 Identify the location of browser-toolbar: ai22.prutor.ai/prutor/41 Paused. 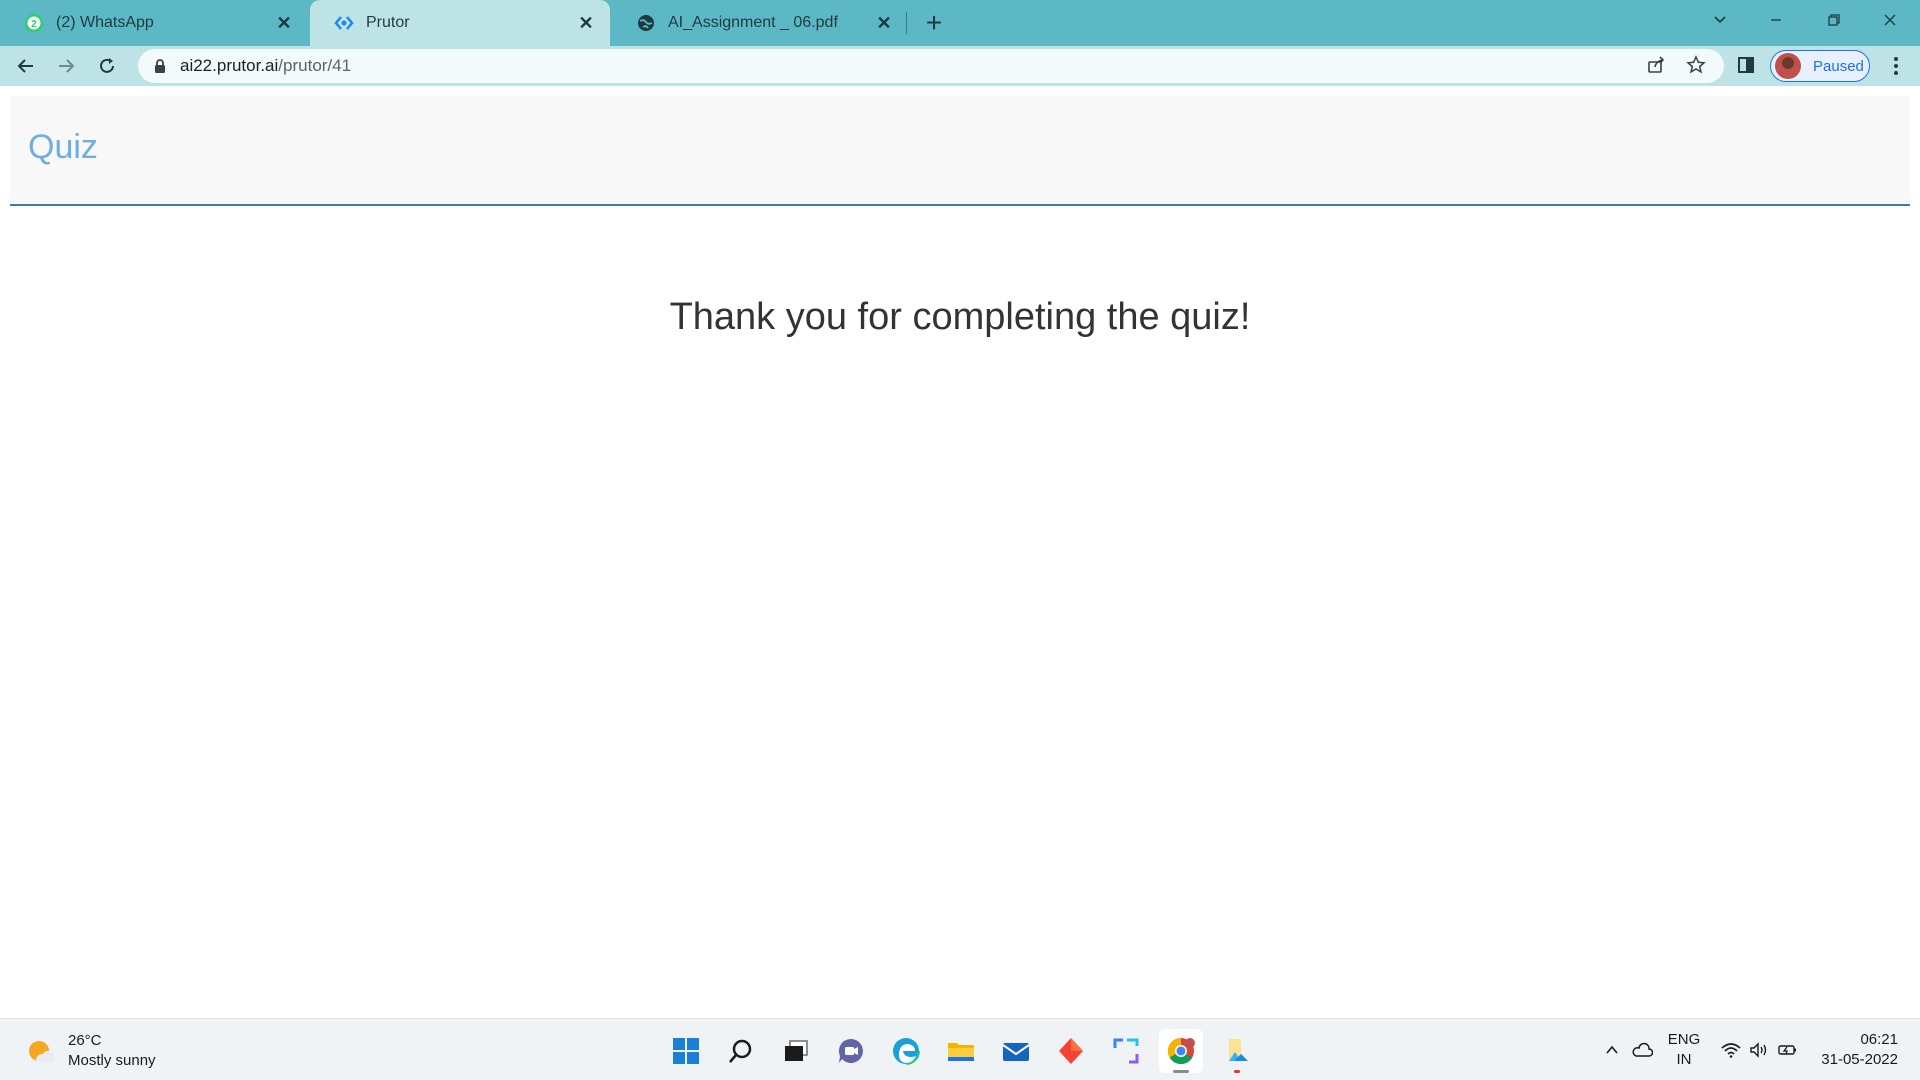
(960, 66).